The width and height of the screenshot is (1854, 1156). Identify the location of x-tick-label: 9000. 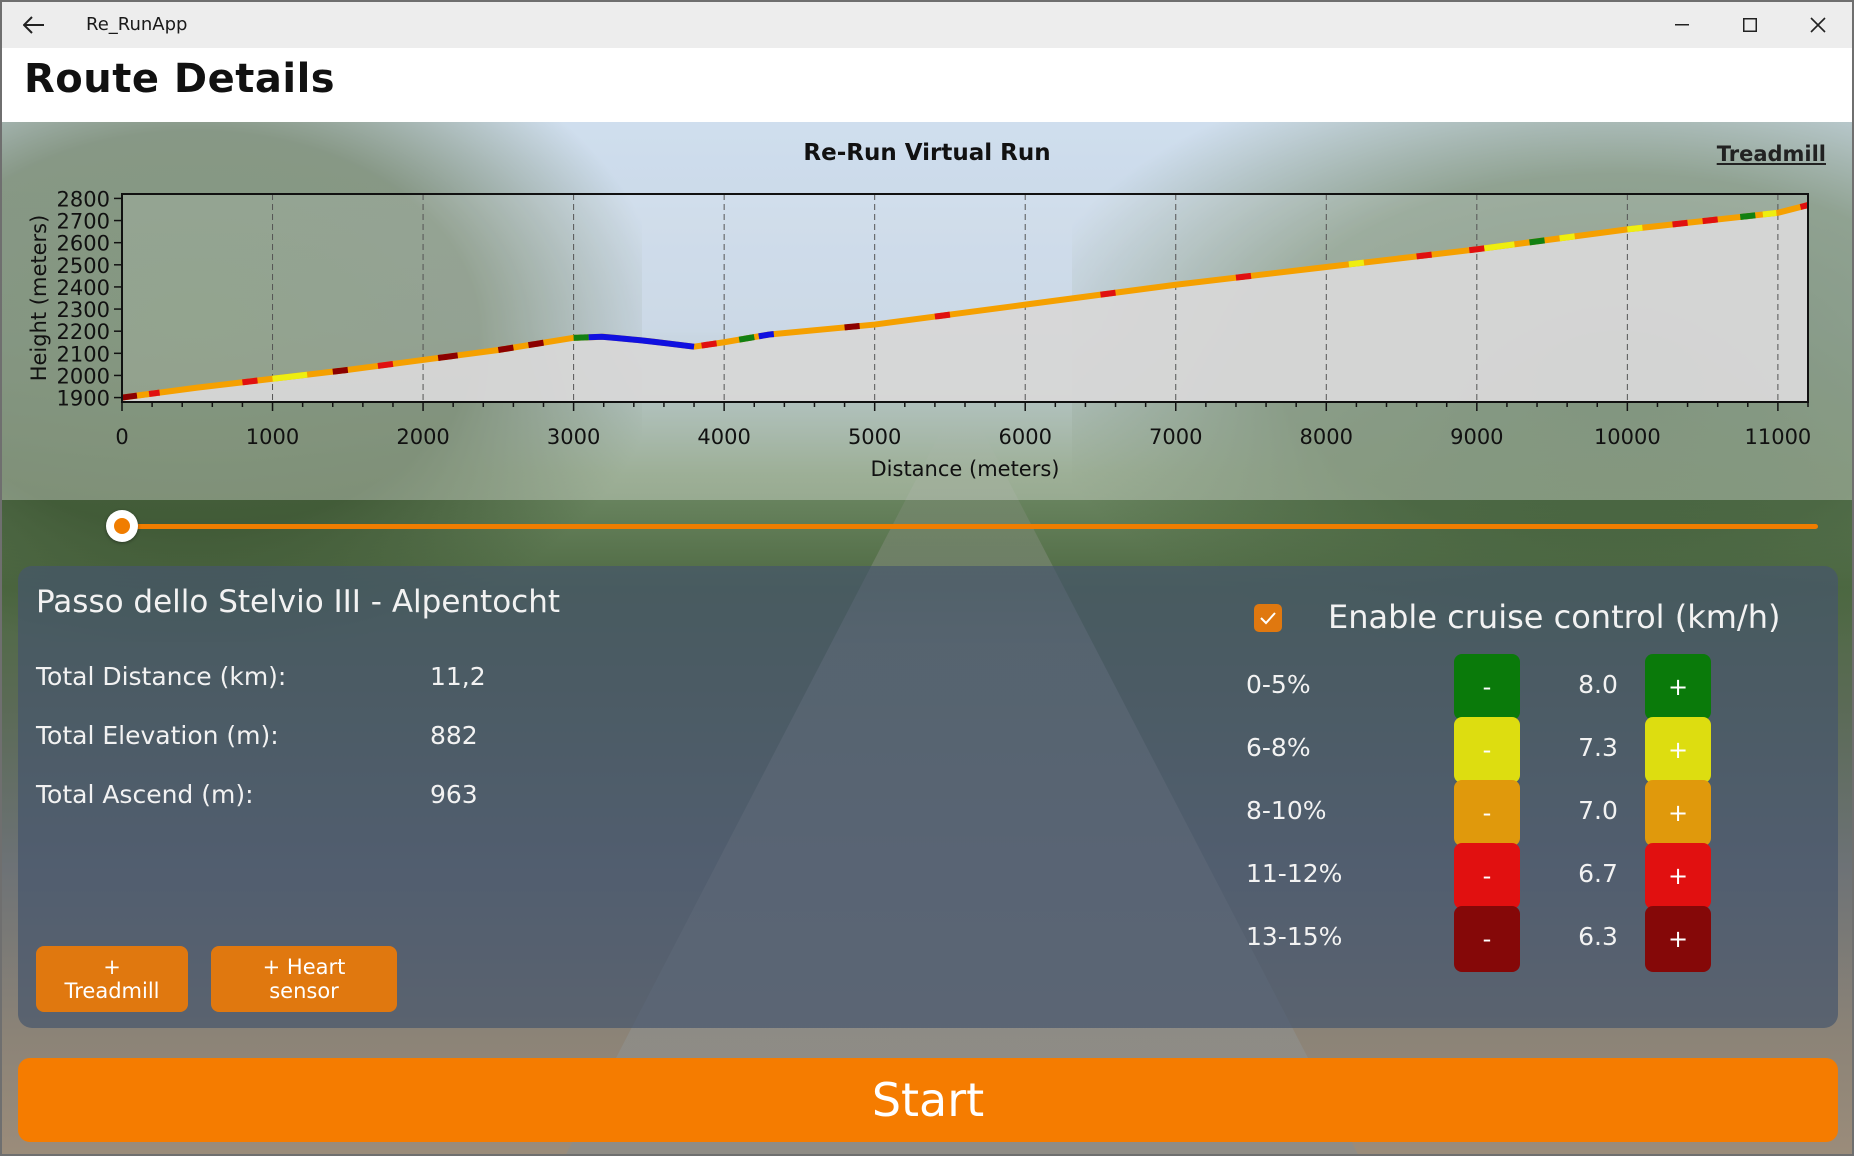
(1476, 437).